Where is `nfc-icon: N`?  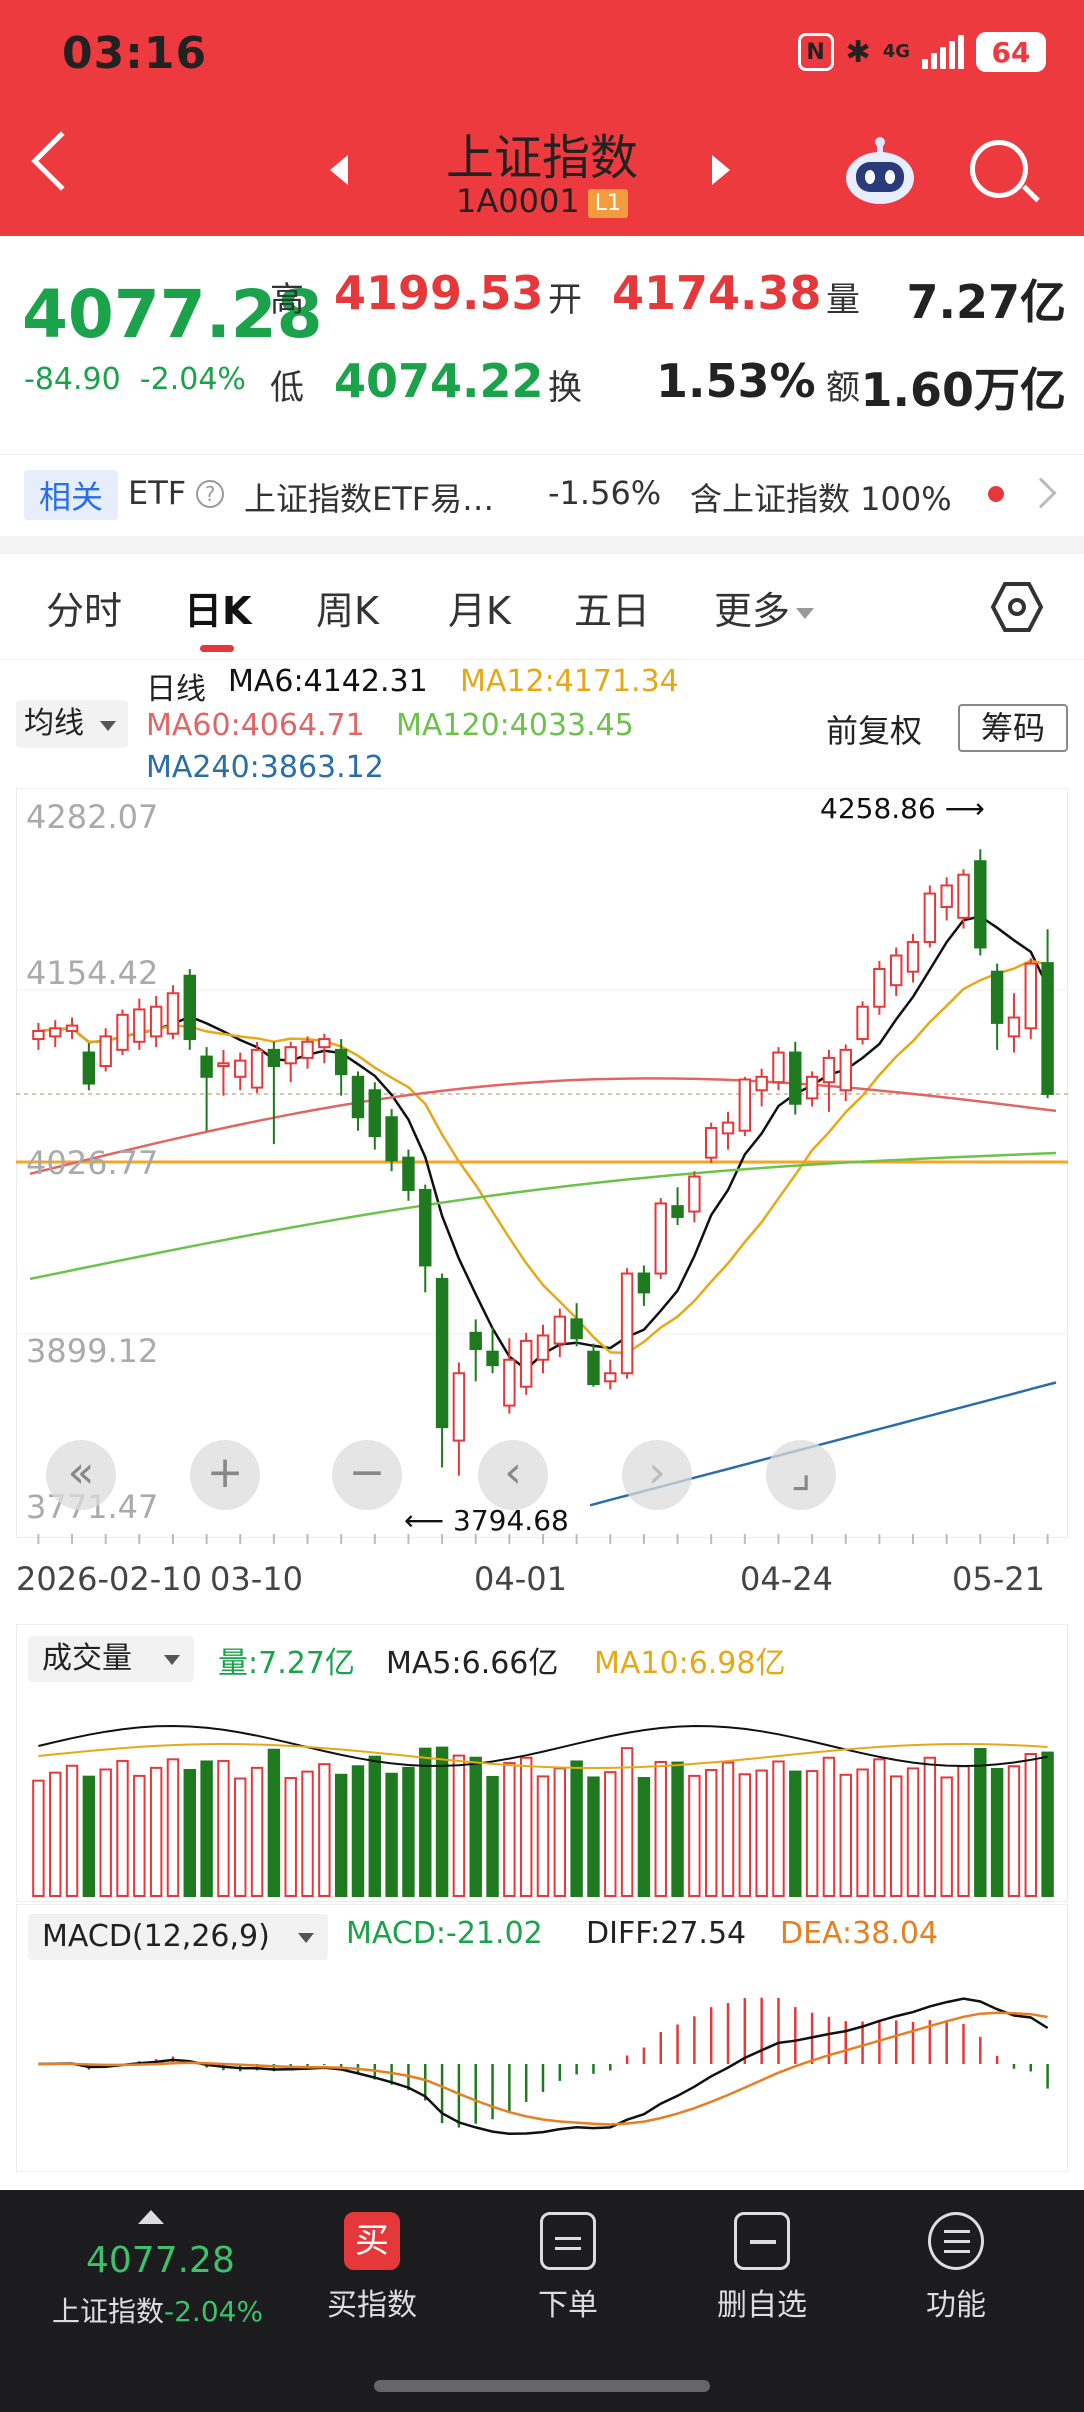 nfc-icon: N is located at coordinates (815, 52).